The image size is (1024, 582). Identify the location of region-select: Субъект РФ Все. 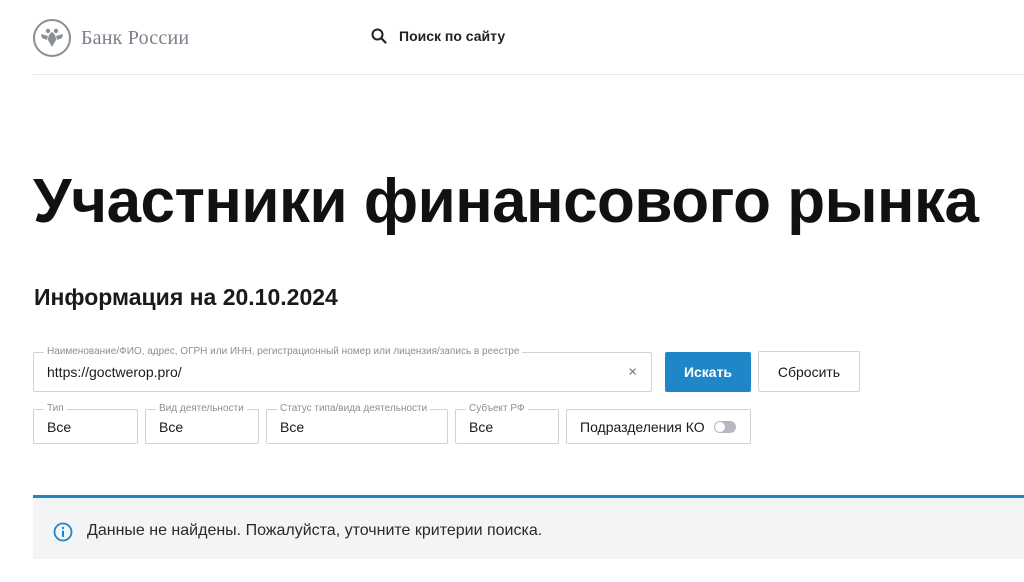
(507, 423).